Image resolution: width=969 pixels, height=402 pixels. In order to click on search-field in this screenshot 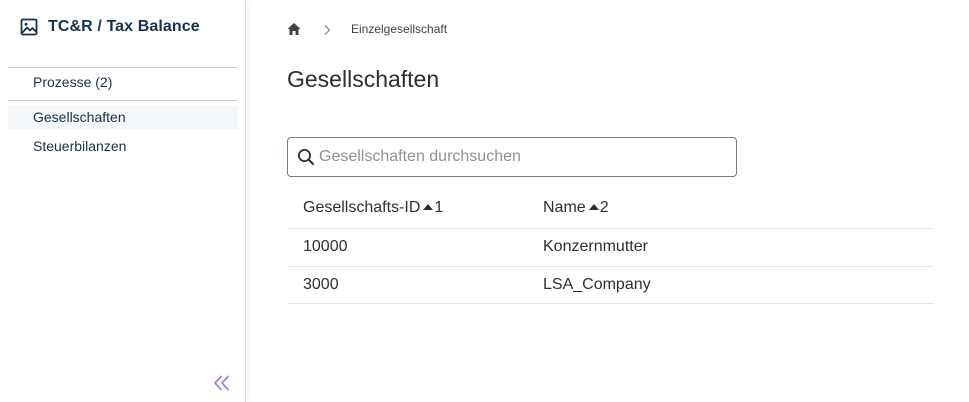, I will do `click(512, 157)`.